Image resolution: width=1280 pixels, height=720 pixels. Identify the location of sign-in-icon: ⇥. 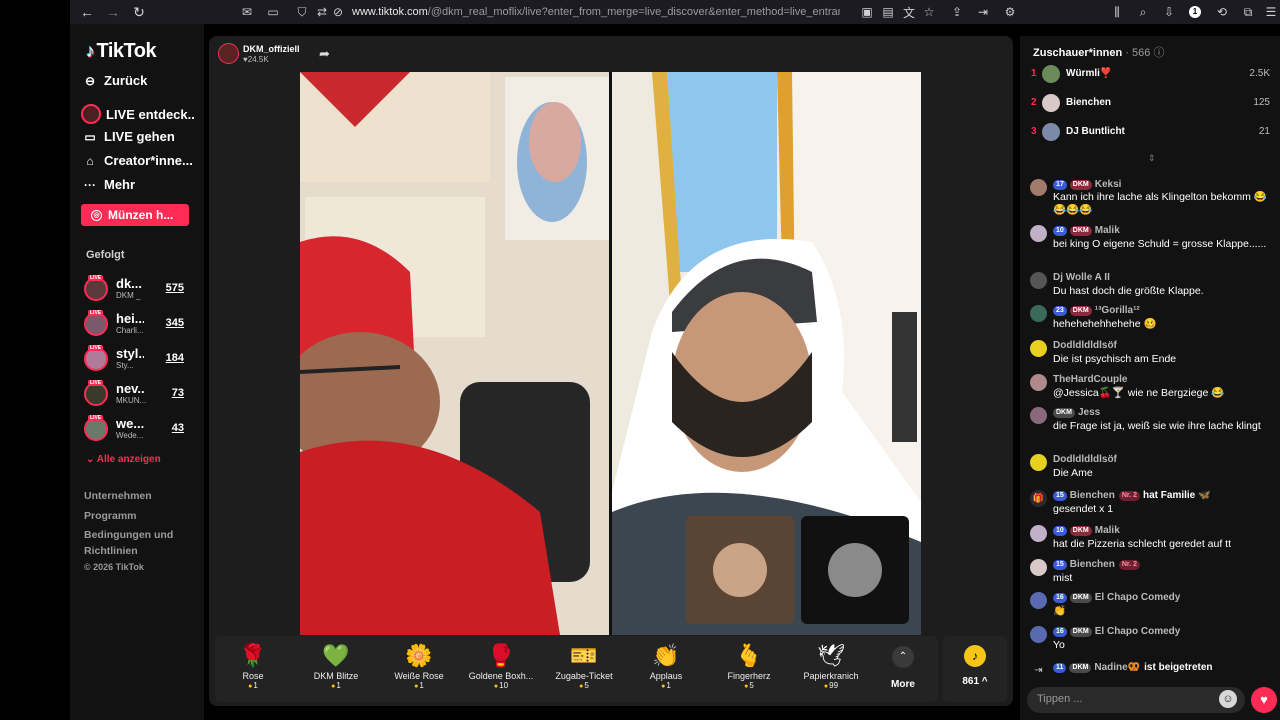
(983, 12).